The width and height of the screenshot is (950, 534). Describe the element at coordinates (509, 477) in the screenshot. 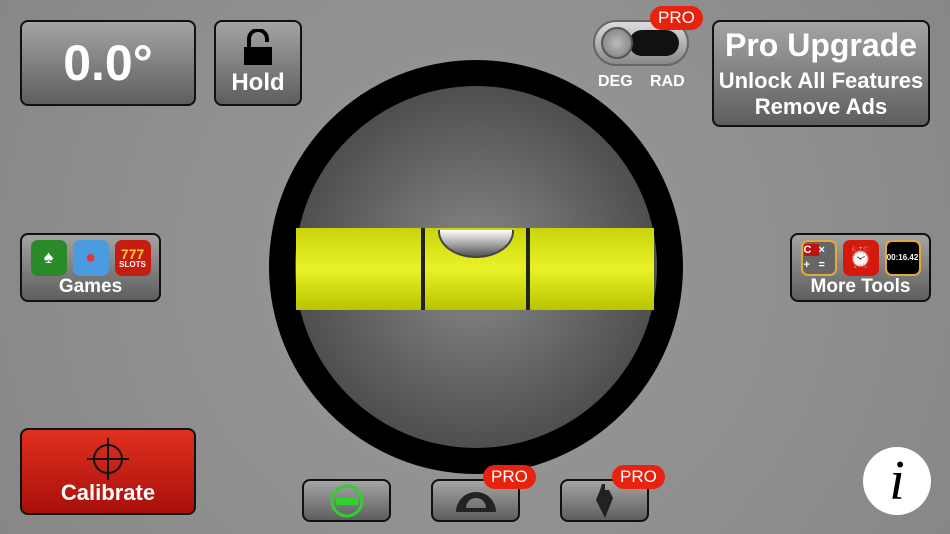

I see `protractor-pro-badge: PRO` at that location.